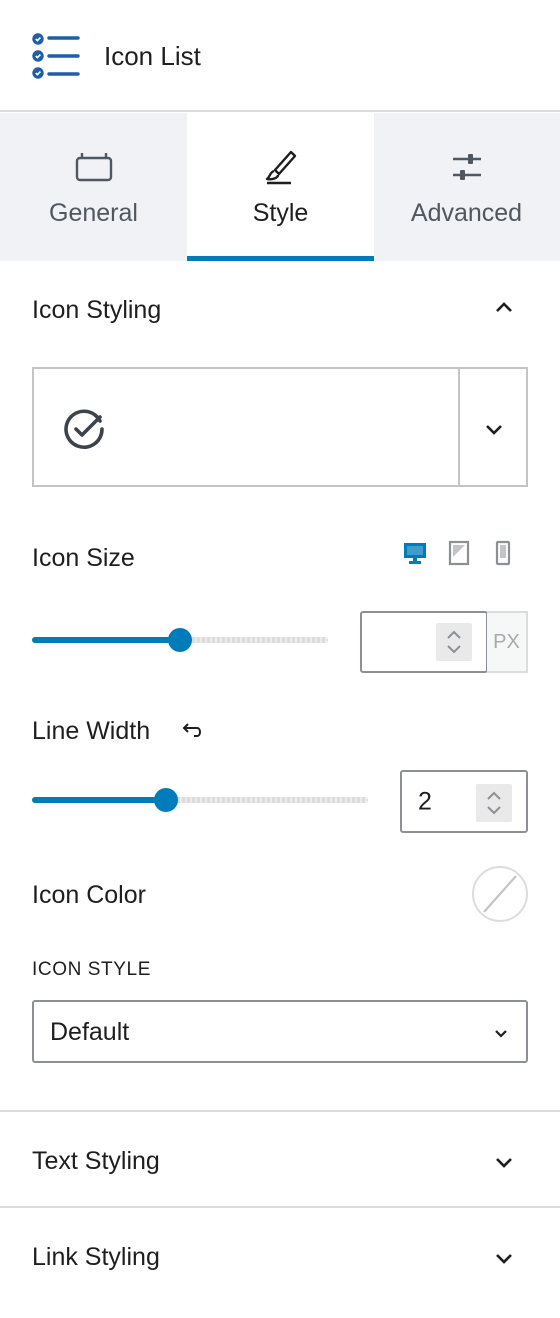  What do you see at coordinates (84, 429) in the screenshot?
I see `check-circle-icon` at bounding box center [84, 429].